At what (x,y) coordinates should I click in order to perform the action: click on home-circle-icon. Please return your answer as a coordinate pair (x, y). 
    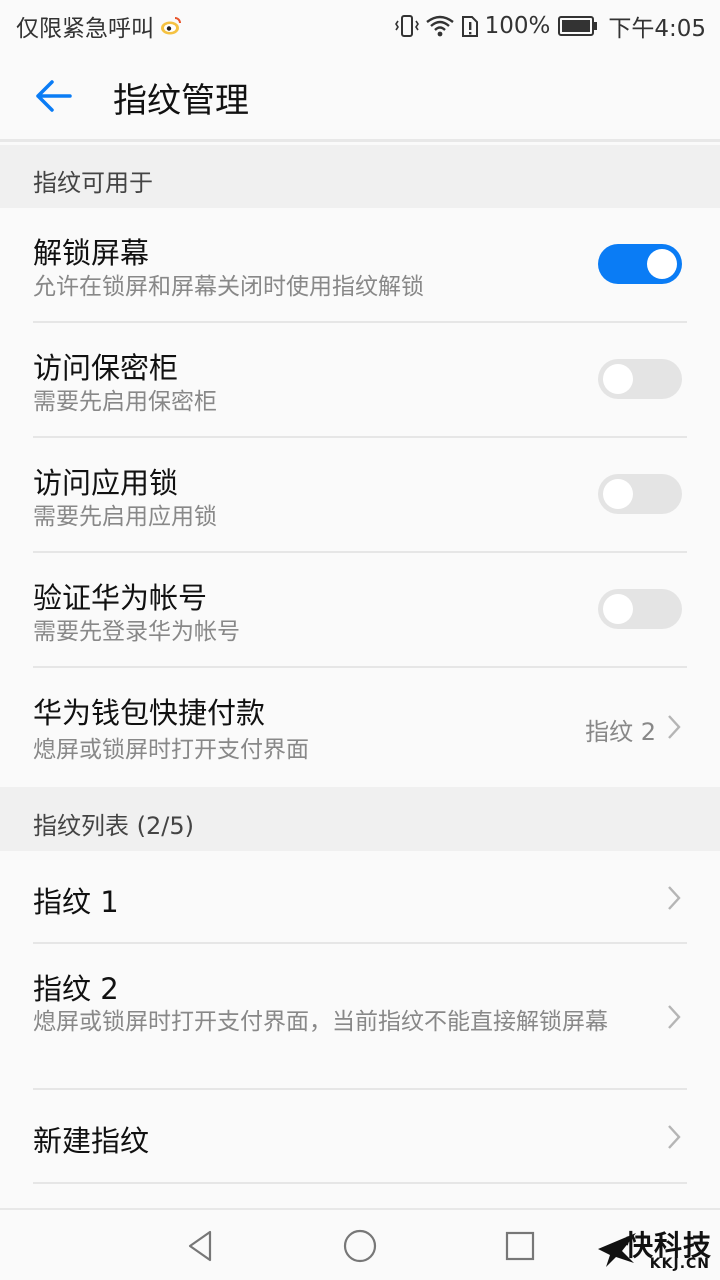
    Looking at the image, I should click on (360, 1246).